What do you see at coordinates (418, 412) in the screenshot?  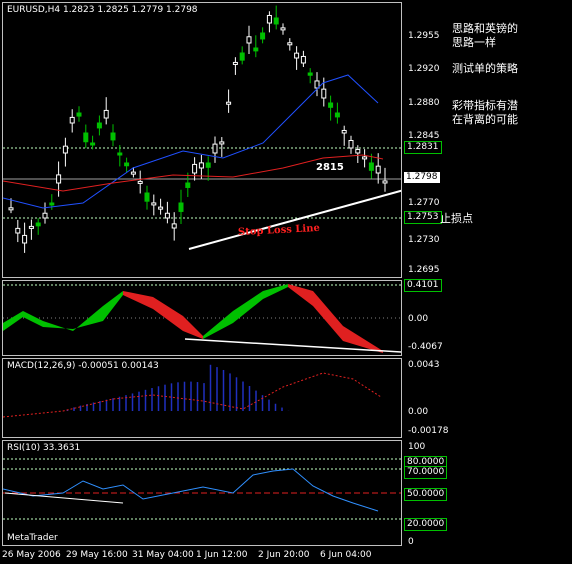 I see `macd-label: 0.00` at bounding box center [418, 412].